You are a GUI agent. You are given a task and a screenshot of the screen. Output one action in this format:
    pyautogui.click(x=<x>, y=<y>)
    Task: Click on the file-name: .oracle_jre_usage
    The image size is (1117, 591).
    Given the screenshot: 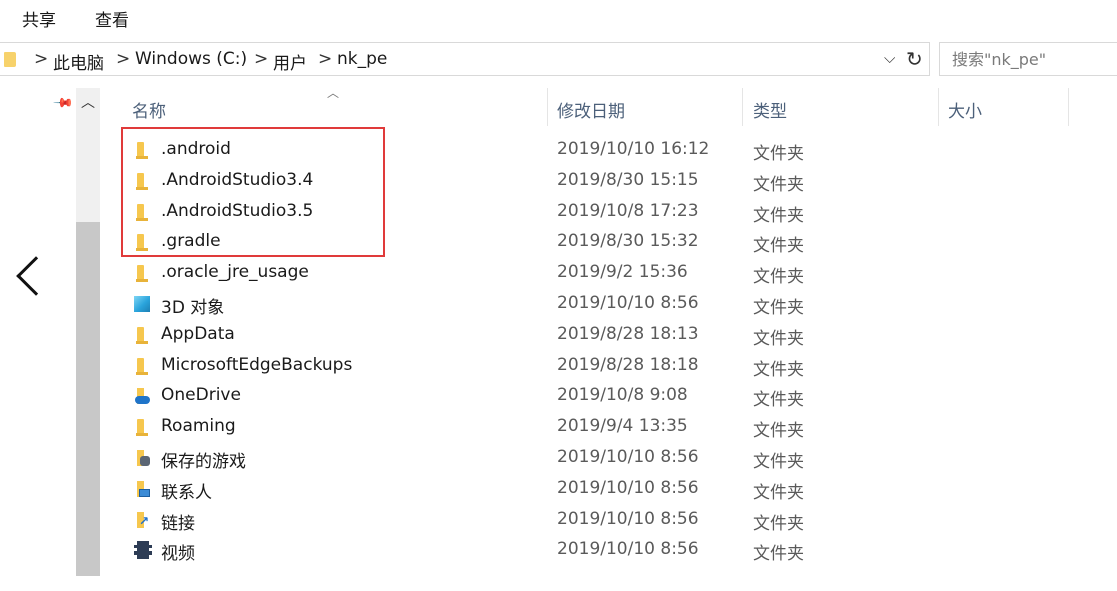 What is the action you would take?
    pyautogui.click(x=235, y=272)
    